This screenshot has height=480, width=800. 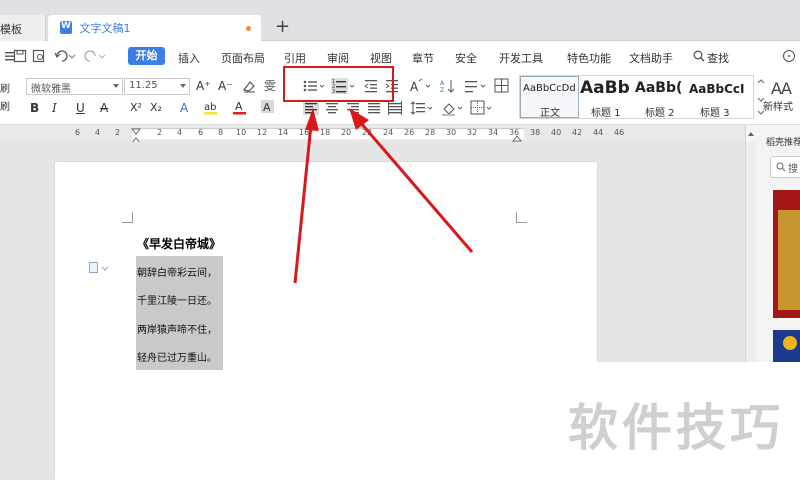 What do you see at coordinates (295, 58) in the screenshot?
I see `menu-references: 引用` at bounding box center [295, 58].